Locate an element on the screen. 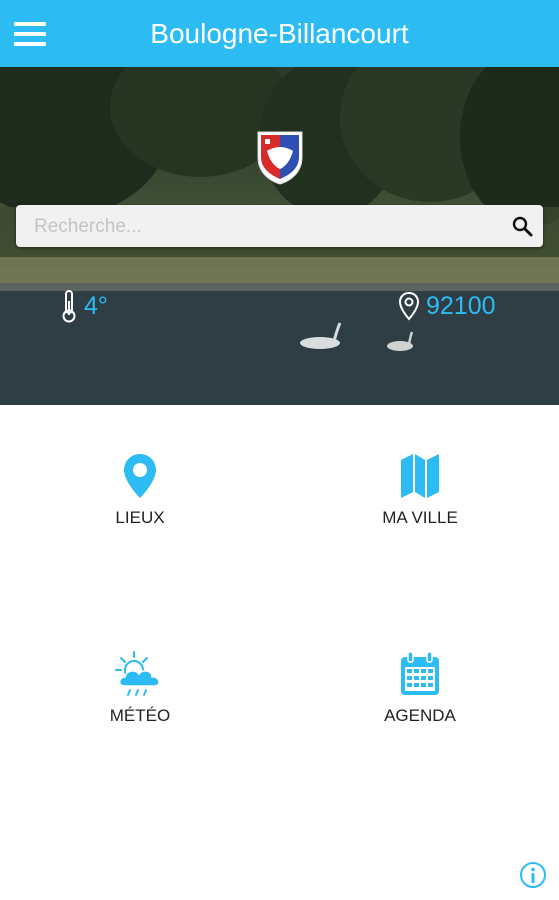 The width and height of the screenshot is (559, 900). city-coat-of-arms-icon is located at coordinates (280, 158).